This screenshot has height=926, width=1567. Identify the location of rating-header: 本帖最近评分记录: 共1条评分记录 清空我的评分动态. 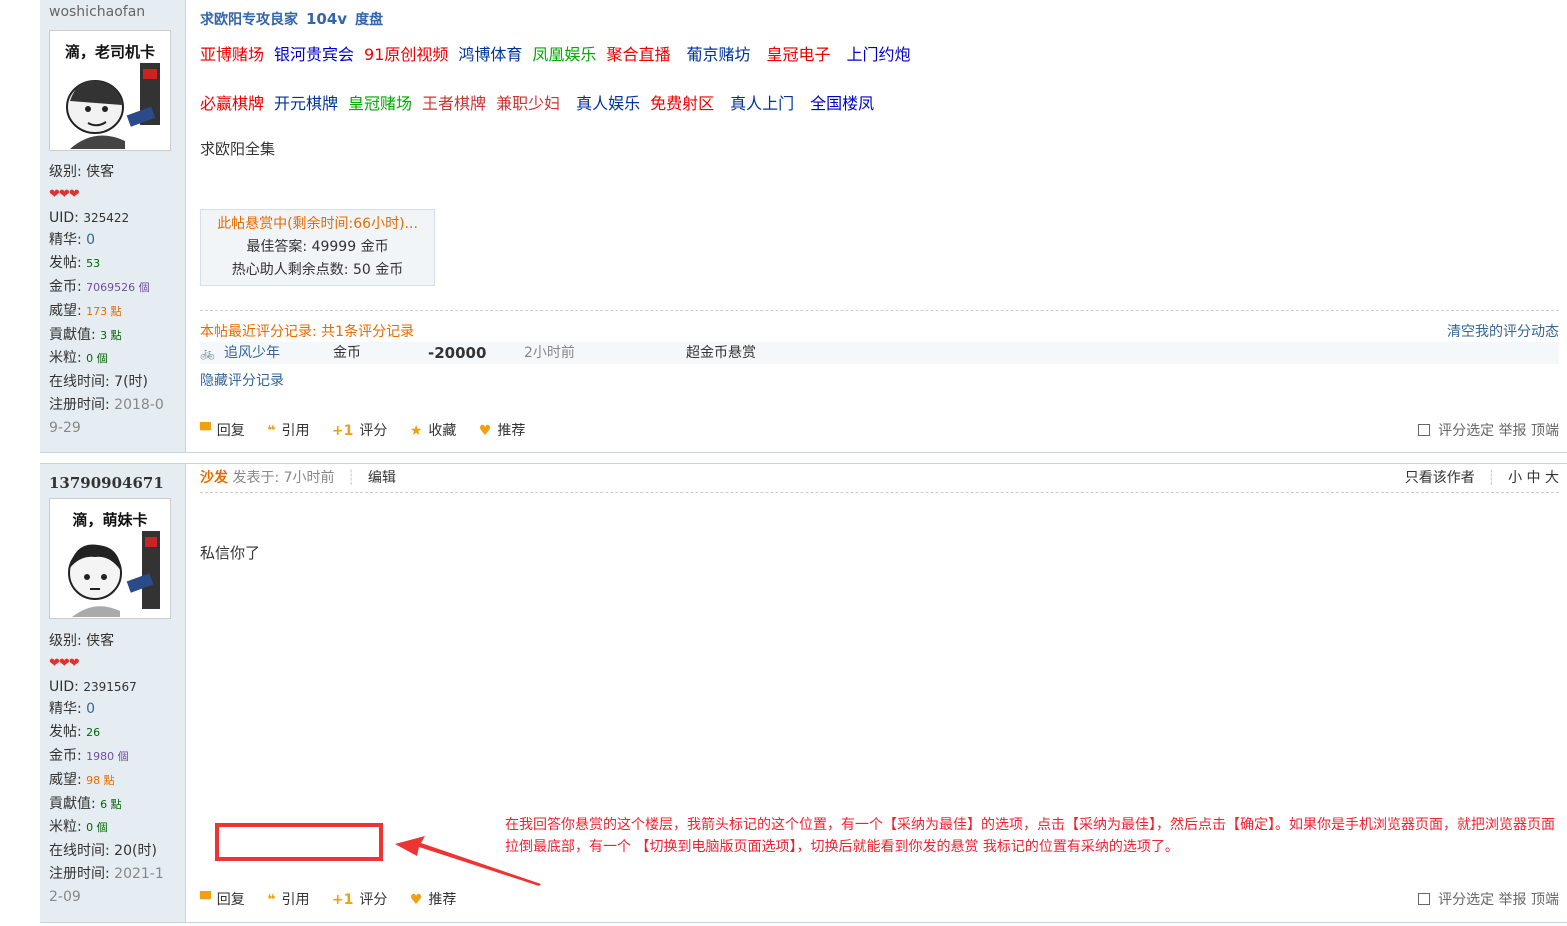
(879, 331).